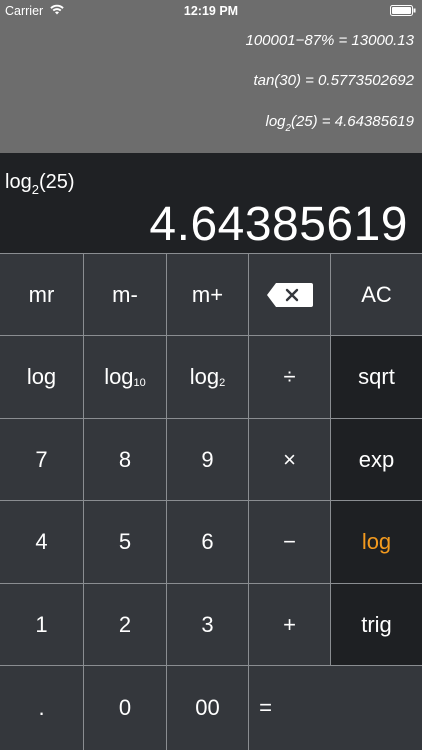  Describe the element at coordinates (289, 542) in the screenshot. I see `subtract-button: −` at that location.